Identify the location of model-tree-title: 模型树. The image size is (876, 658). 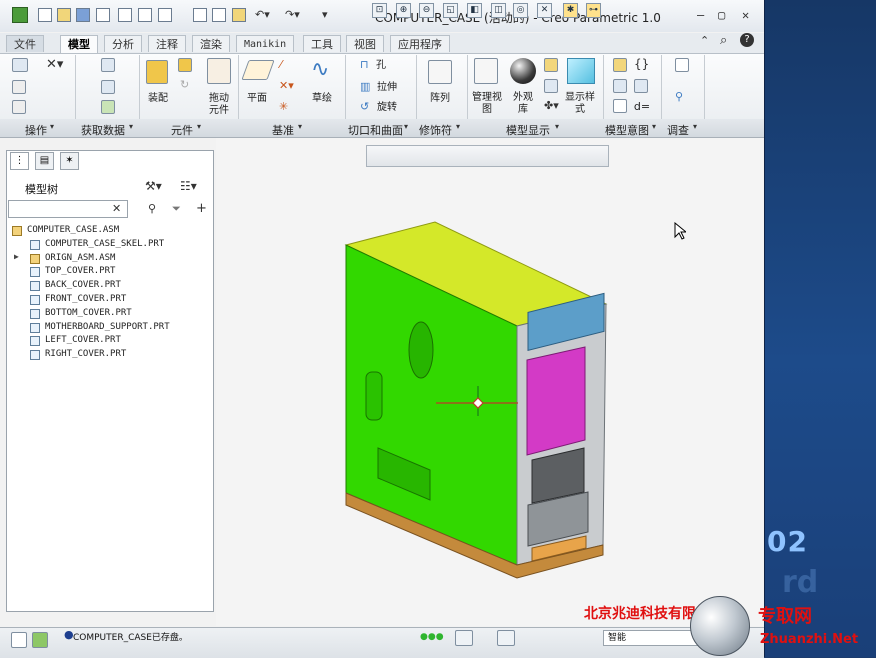
(41, 189).